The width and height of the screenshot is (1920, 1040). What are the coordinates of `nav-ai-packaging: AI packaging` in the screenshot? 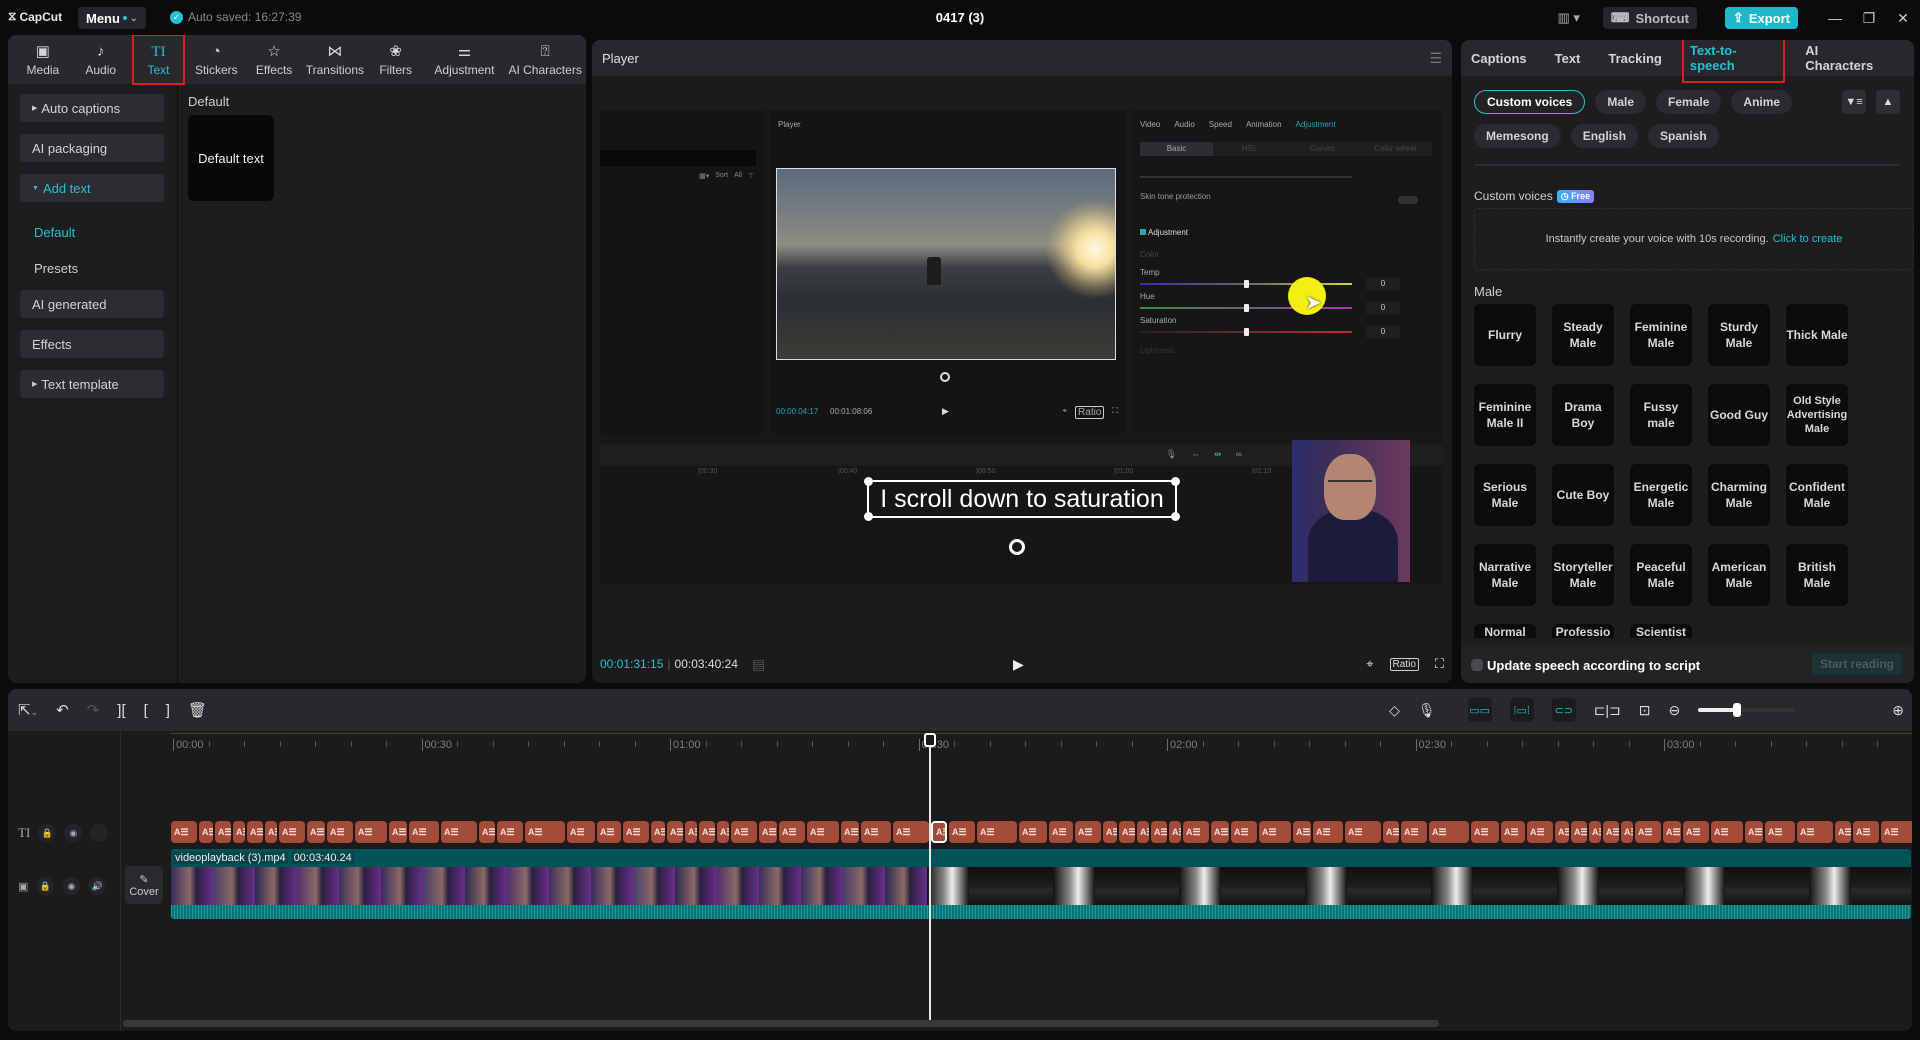 It's located at (92, 148).